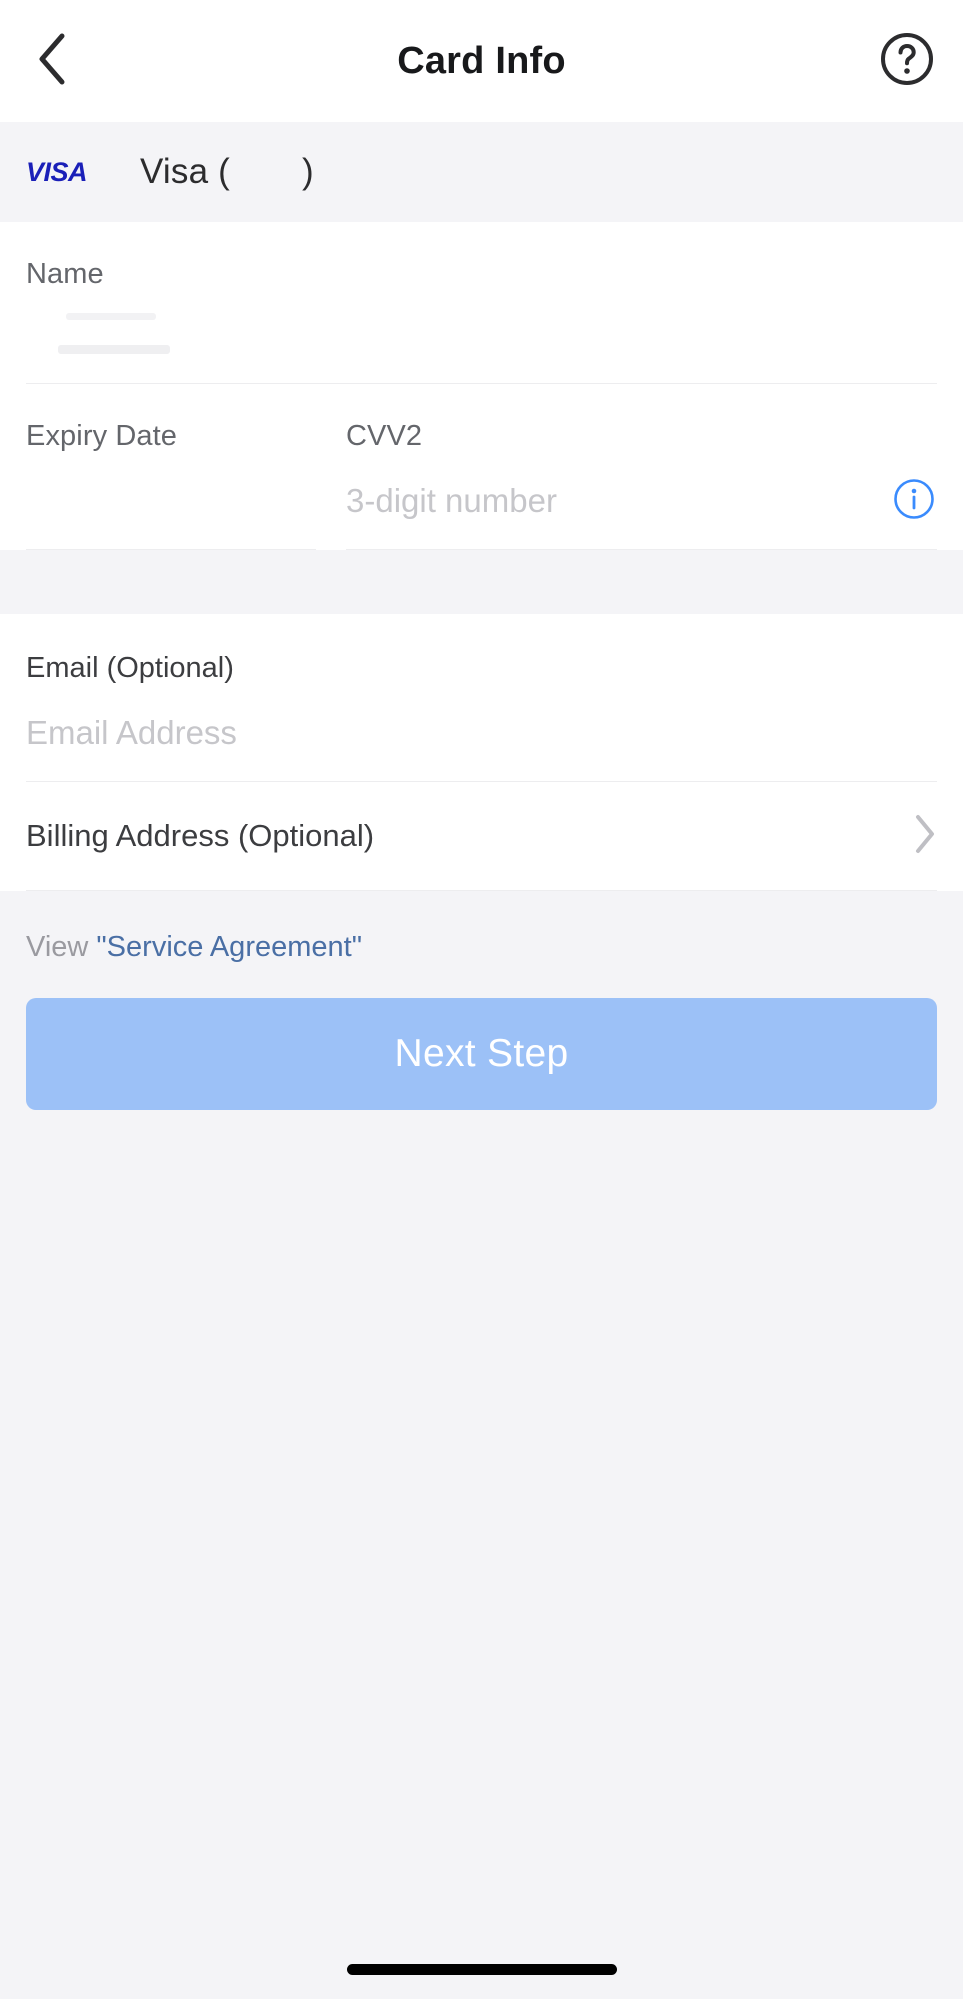 This screenshot has height=1999, width=963. What do you see at coordinates (925, 836) in the screenshot?
I see `chevron-right-icon` at bounding box center [925, 836].